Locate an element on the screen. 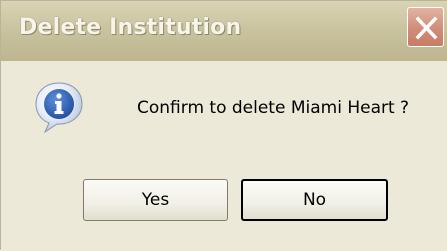  close-button is located at coordinates (425, 27).